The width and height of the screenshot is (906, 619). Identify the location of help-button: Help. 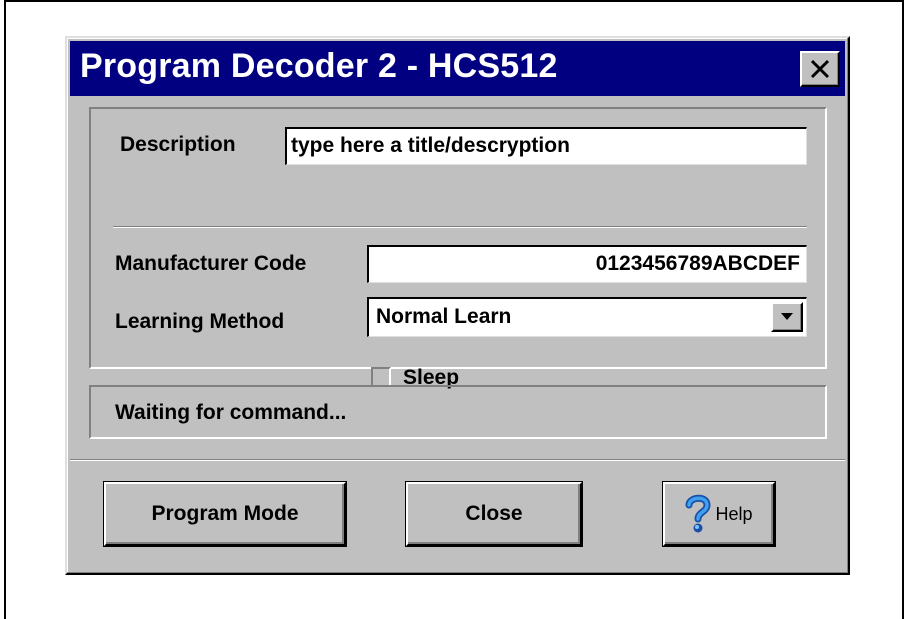
(719, 514).